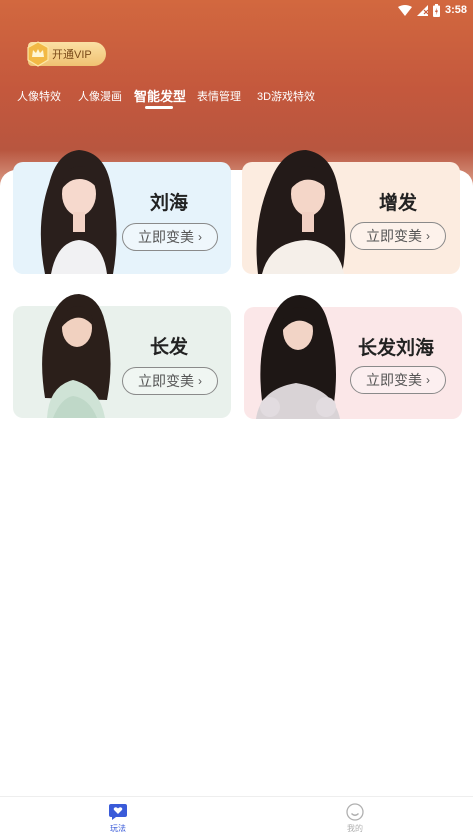 The image size is (473, 840). Describe the element at coordinates (404, 10) in the screenshot. I see `wifi-icon` at that location.